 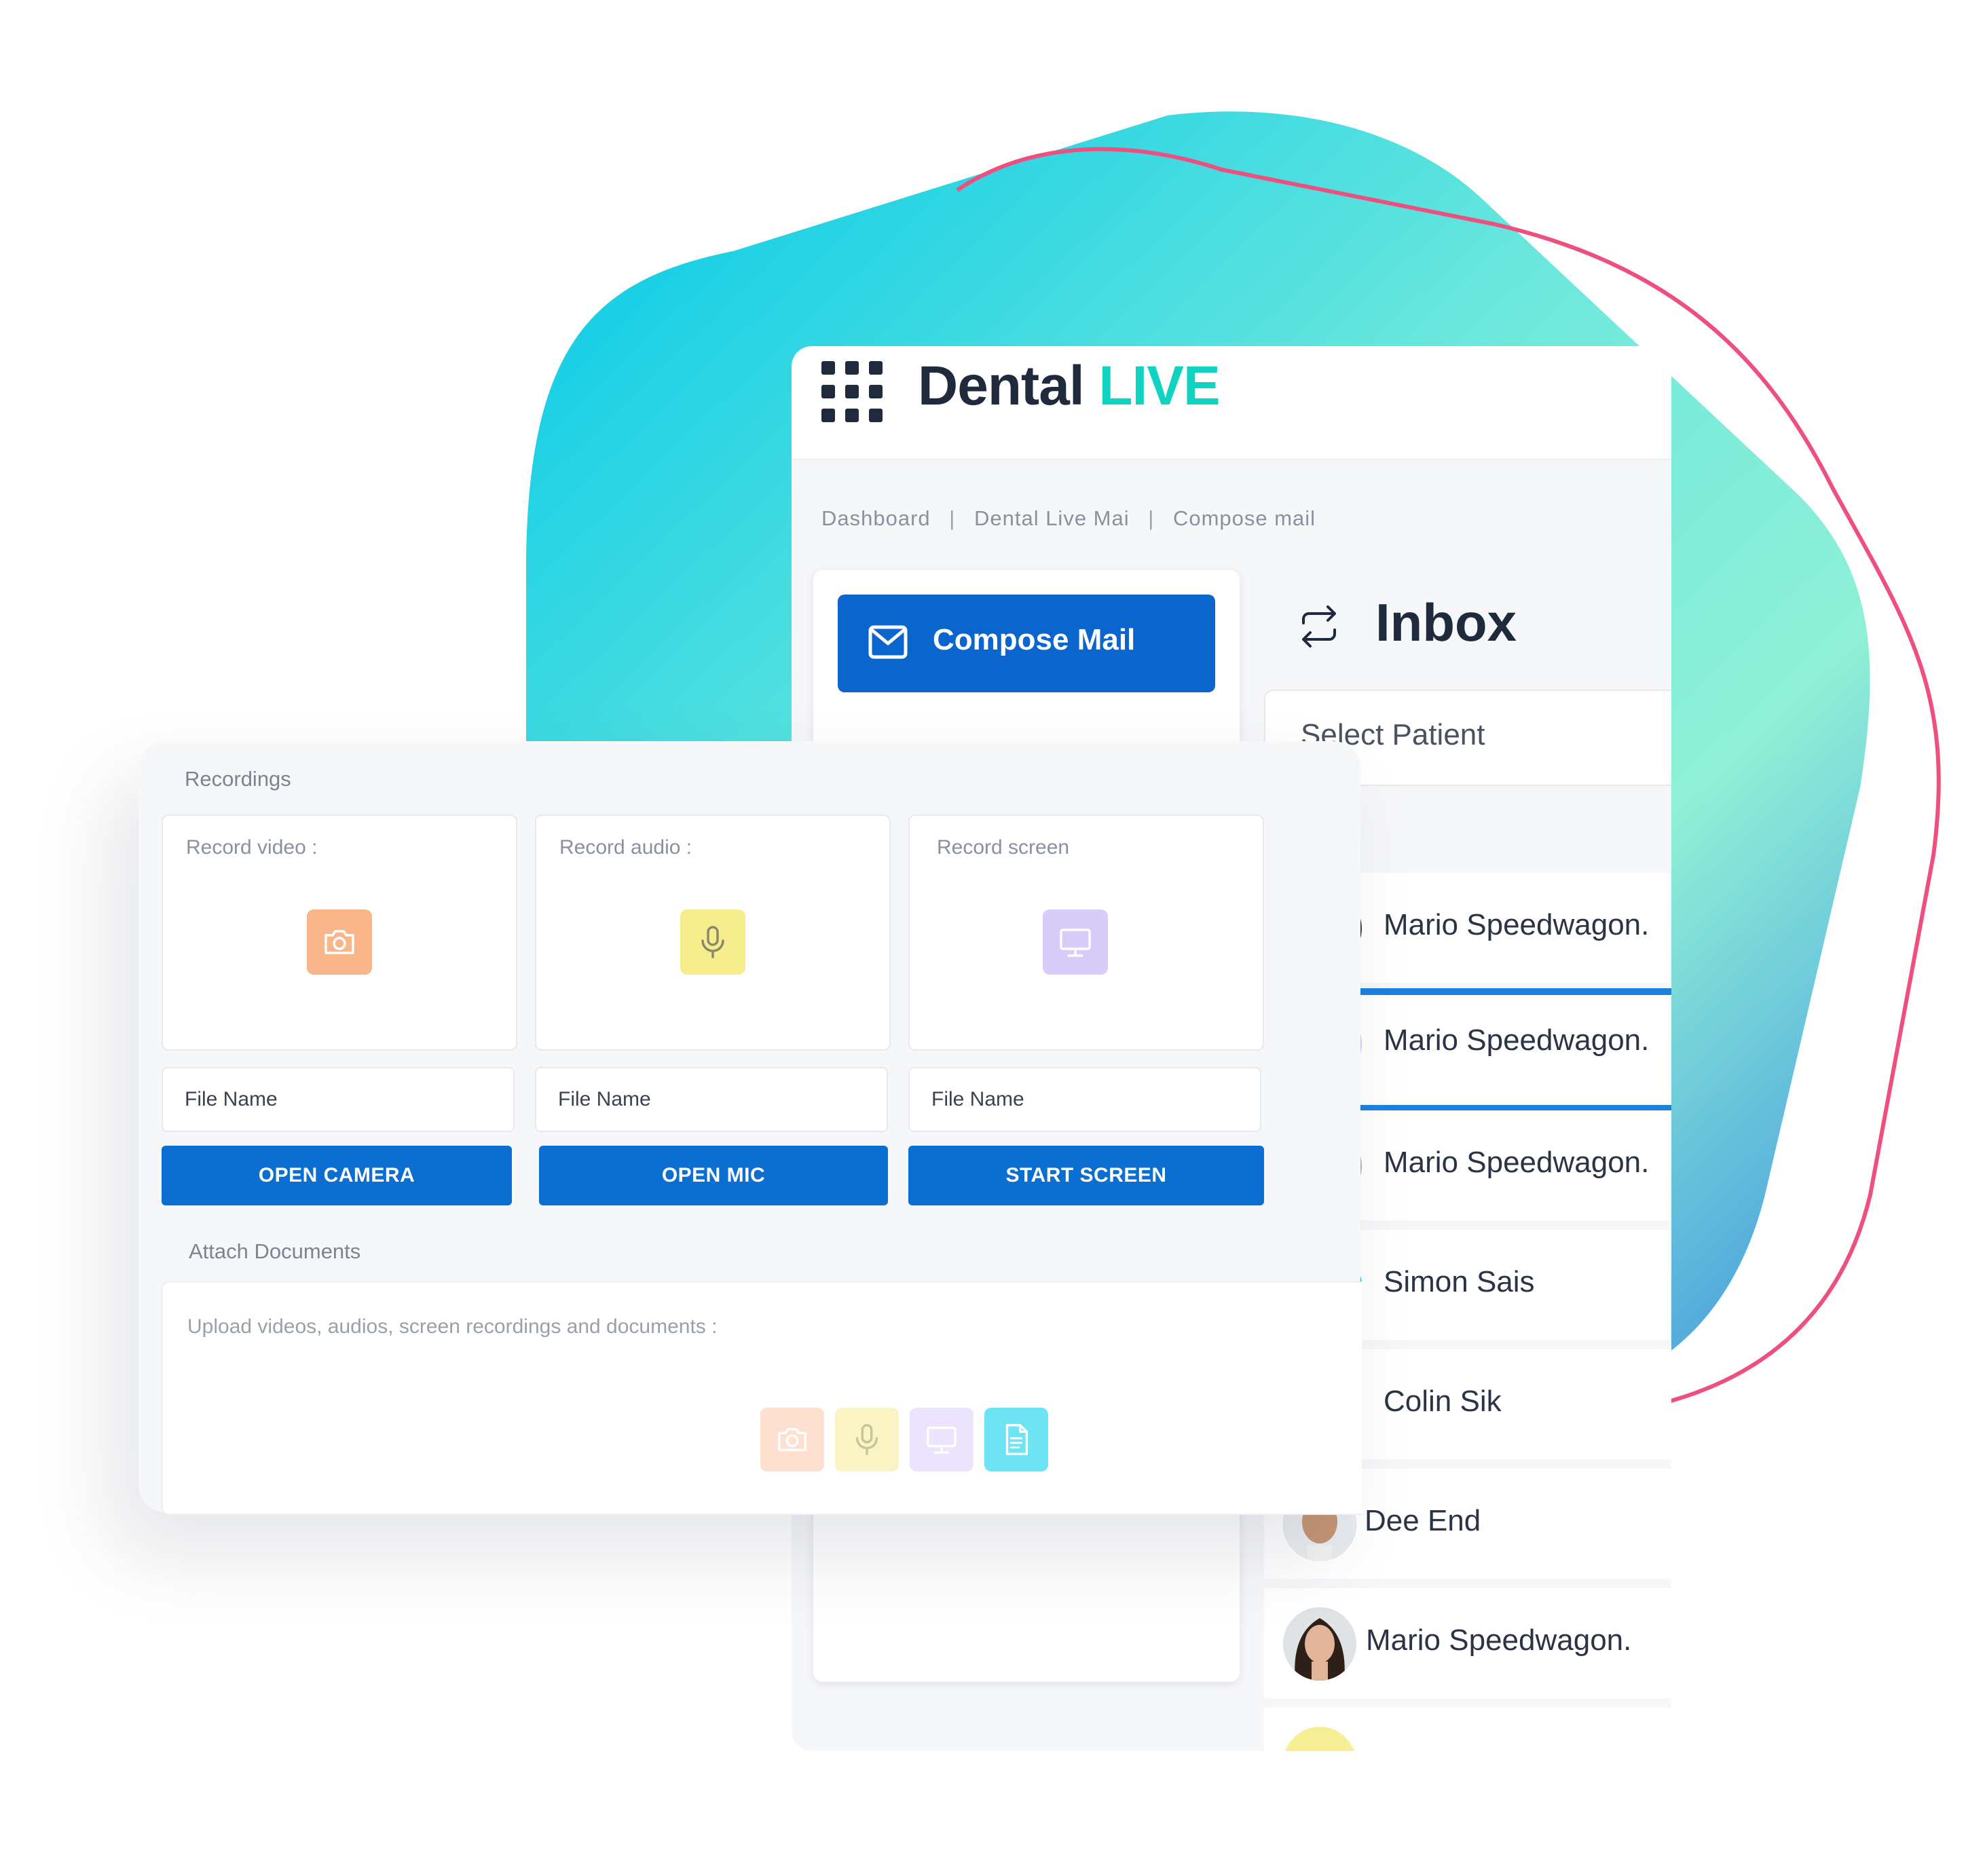 What do you see at coordinates (1086, 1175) in the screenshot?
I see `start-screen-button: START SCREEN` at bounding box center [1086, 1175].